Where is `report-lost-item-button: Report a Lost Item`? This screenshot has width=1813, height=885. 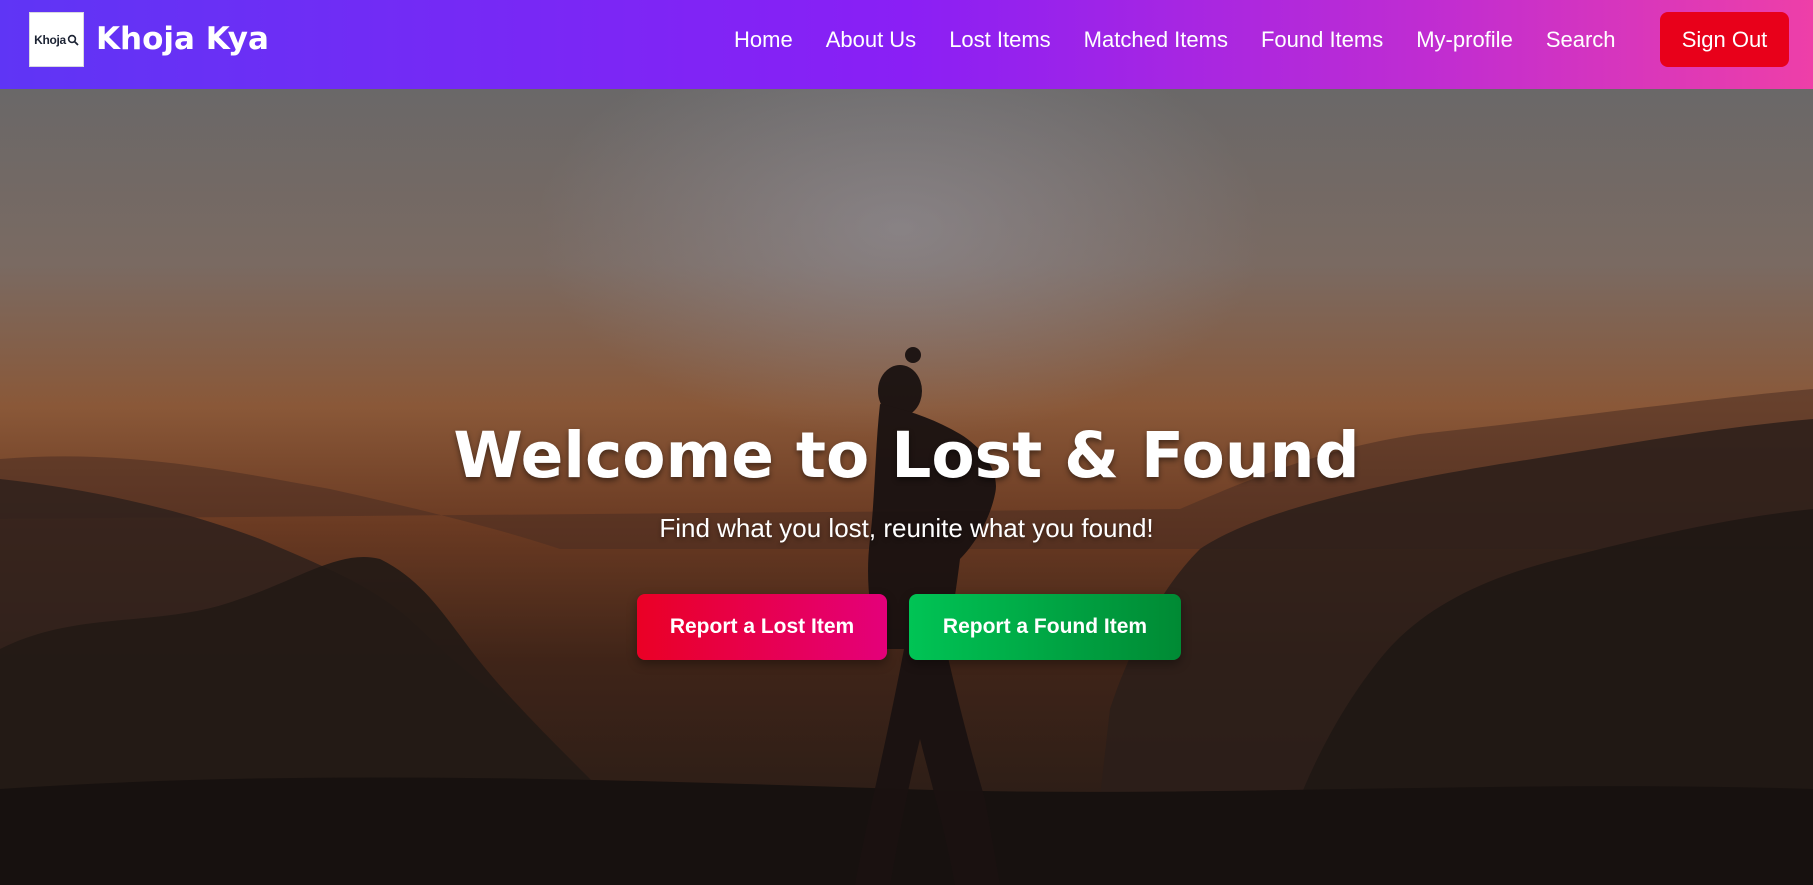 report-lost-item-button: Report a Lost Item is located at coordinates (762, 627).